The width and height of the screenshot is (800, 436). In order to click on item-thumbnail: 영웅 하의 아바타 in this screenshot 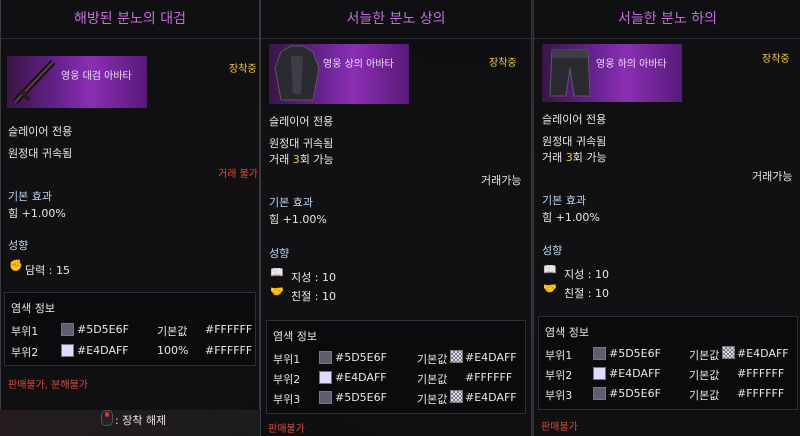, I will do `click(612, 73)`.